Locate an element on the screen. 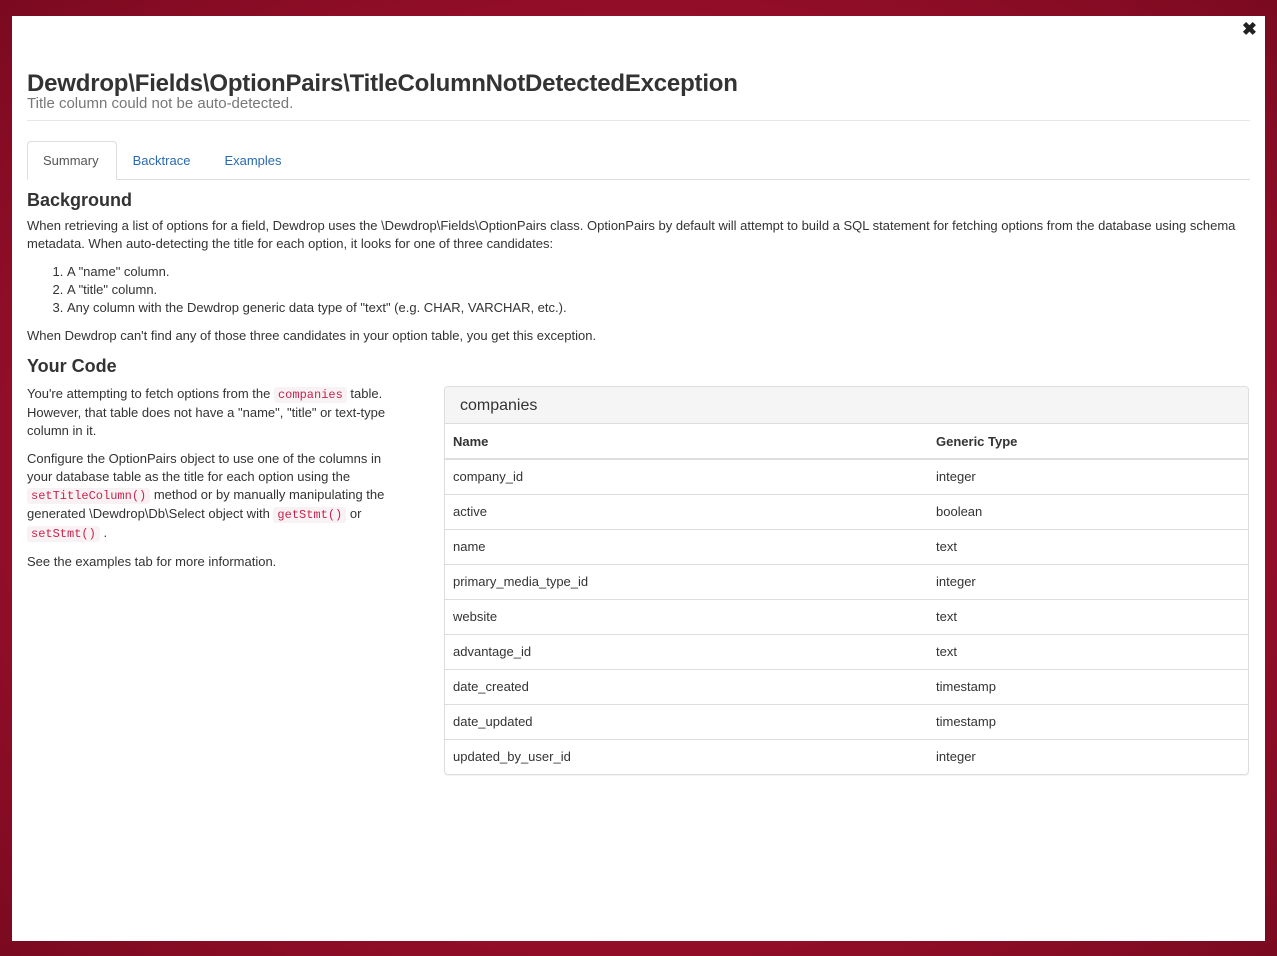 This screenshot has height=956, width=1277. tab-summary: Summary is located at coordinates (72, 160).